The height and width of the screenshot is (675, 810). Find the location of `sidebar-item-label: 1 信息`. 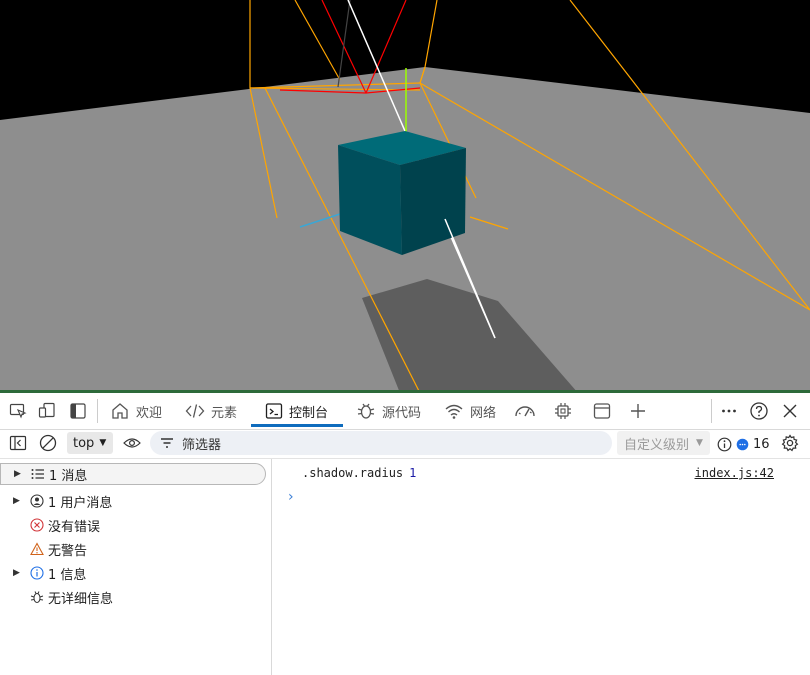

sidebar-item-label: 1 信息 is located at coordinates (67, 575).